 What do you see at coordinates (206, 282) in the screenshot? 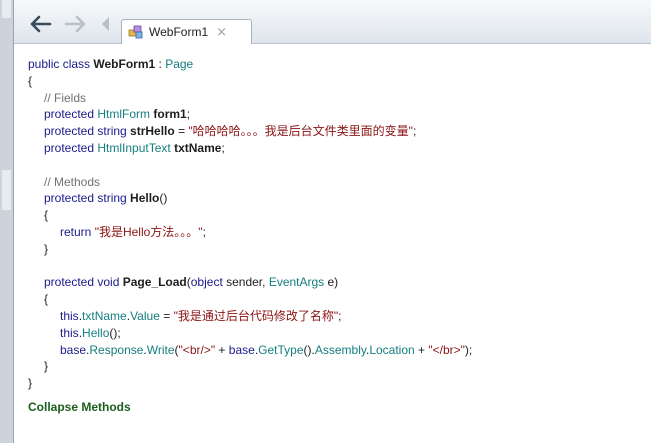
I see `code-token: object` at bounding box center [206, 282].